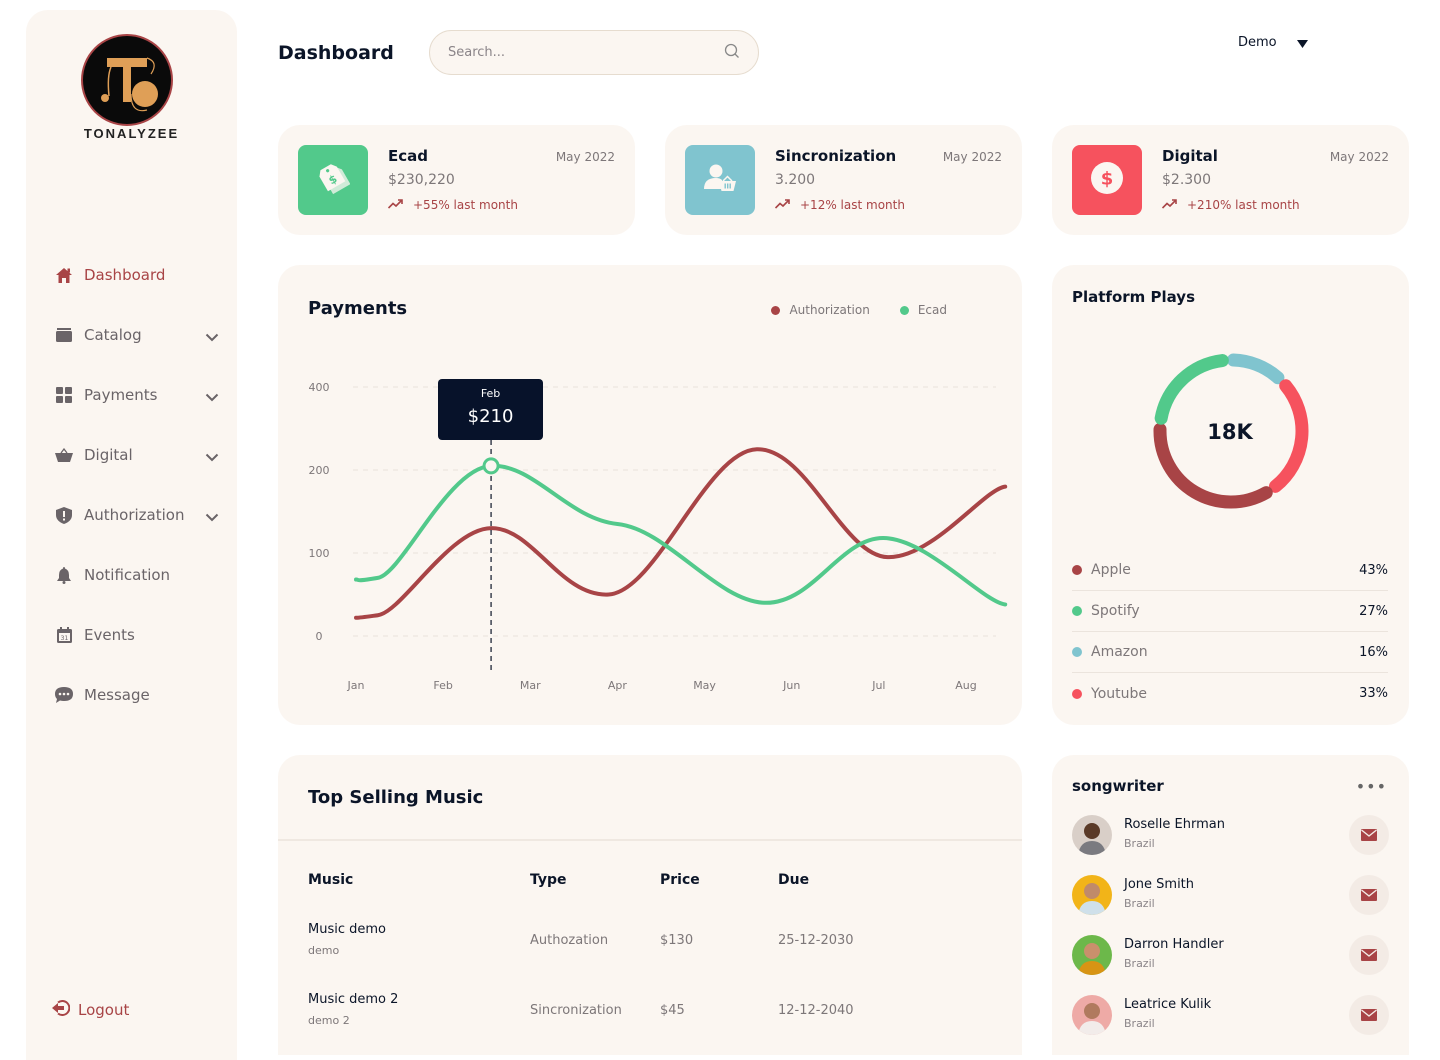 Image resolution: width=1440 pixels, height=1060 pixels. Describe the element at coordinates (618, 685) in the screenshot. I see `x-tick-label: Apr` at that location.